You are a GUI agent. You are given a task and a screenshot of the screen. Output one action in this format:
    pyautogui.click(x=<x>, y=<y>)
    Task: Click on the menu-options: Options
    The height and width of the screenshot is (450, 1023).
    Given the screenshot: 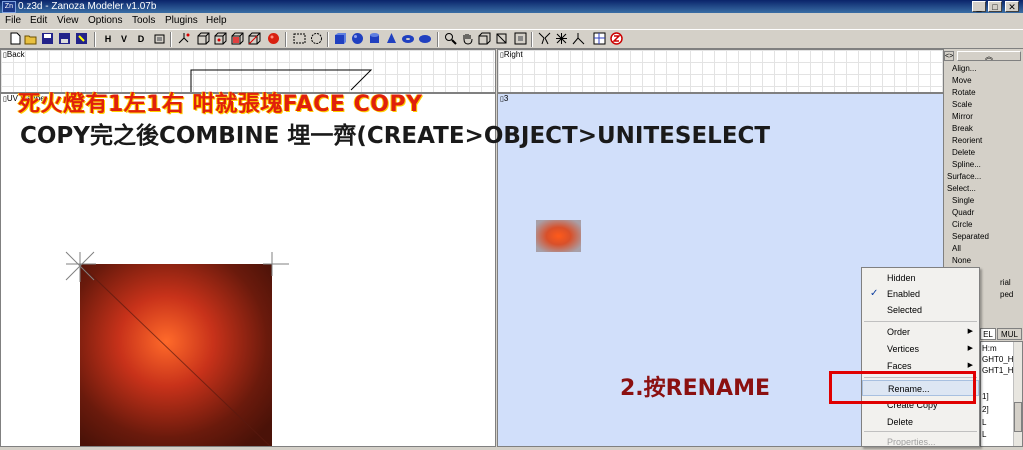 What is the action you would take?
    pyautogui.click(x=105, y=21)
    